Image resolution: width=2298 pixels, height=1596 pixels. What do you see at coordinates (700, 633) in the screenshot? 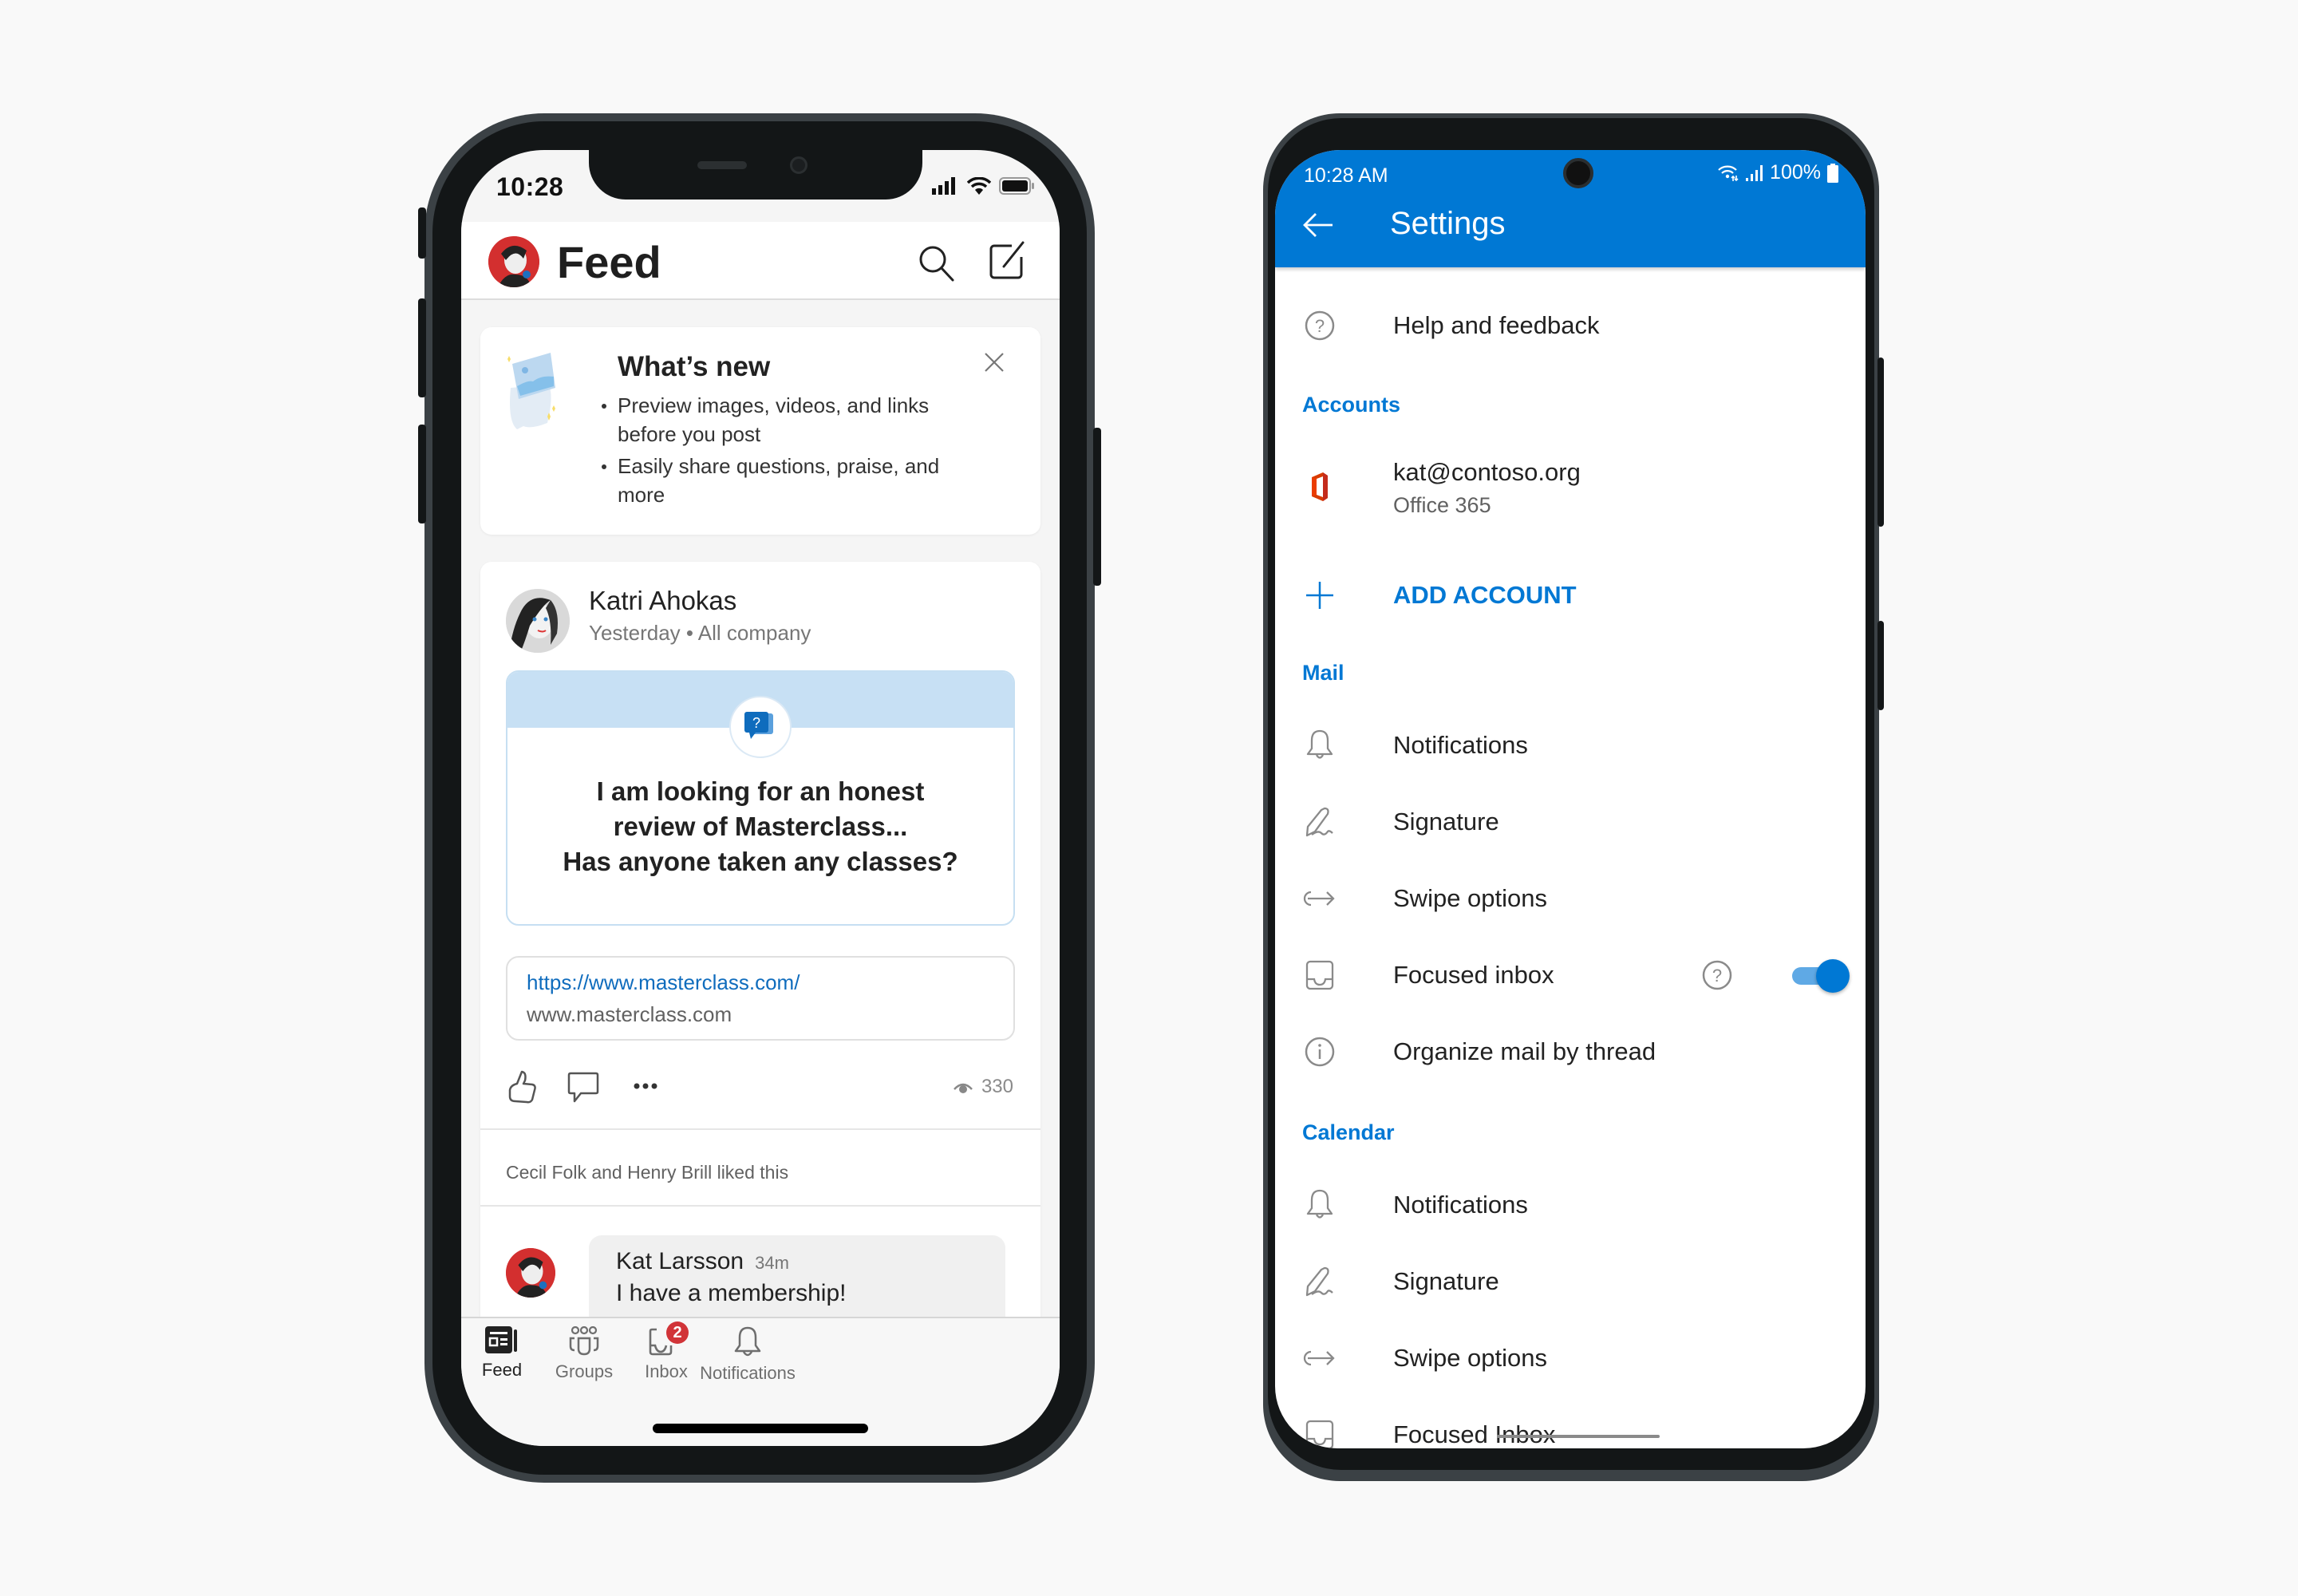
I see `post-meta: Yesterday • All company` at bounding box center [700, 633].